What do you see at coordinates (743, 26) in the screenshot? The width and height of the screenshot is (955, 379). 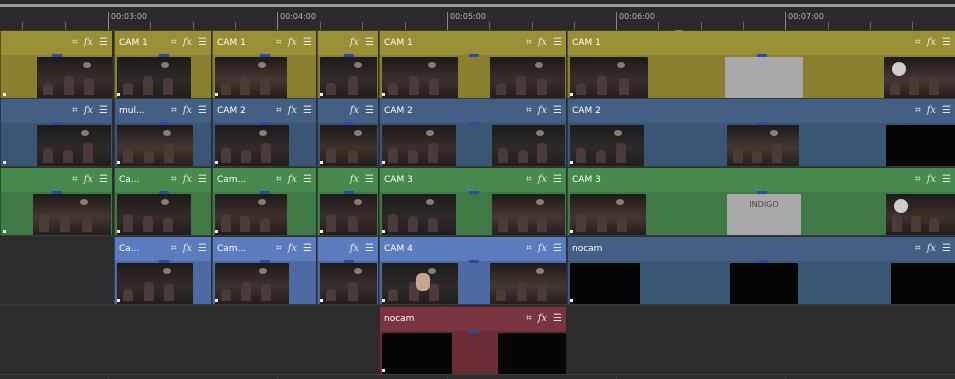 I see `ruler-minor-tick` at bounding box center [743, 26].